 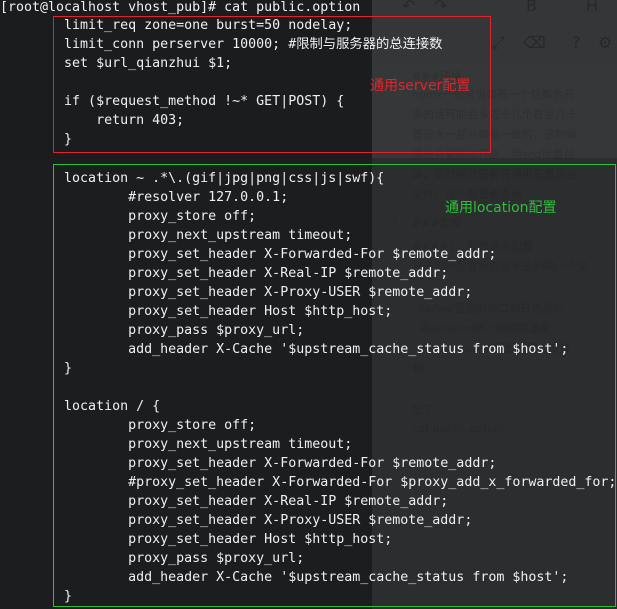 I want to click on location-config-label: 通用location配置, so click(x=501, y=208).